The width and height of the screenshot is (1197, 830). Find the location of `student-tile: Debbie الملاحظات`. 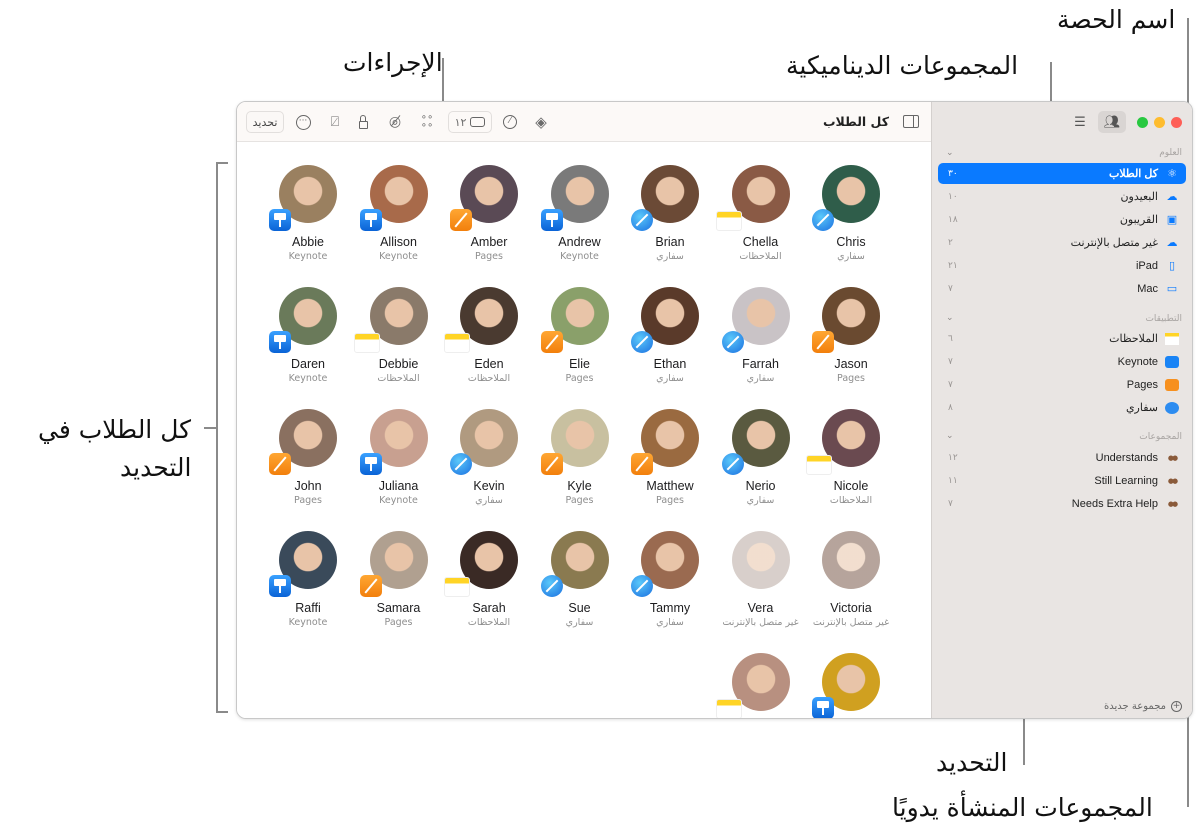

student-tile: Debbie الملاحظات is located at coordinates (398, 335).